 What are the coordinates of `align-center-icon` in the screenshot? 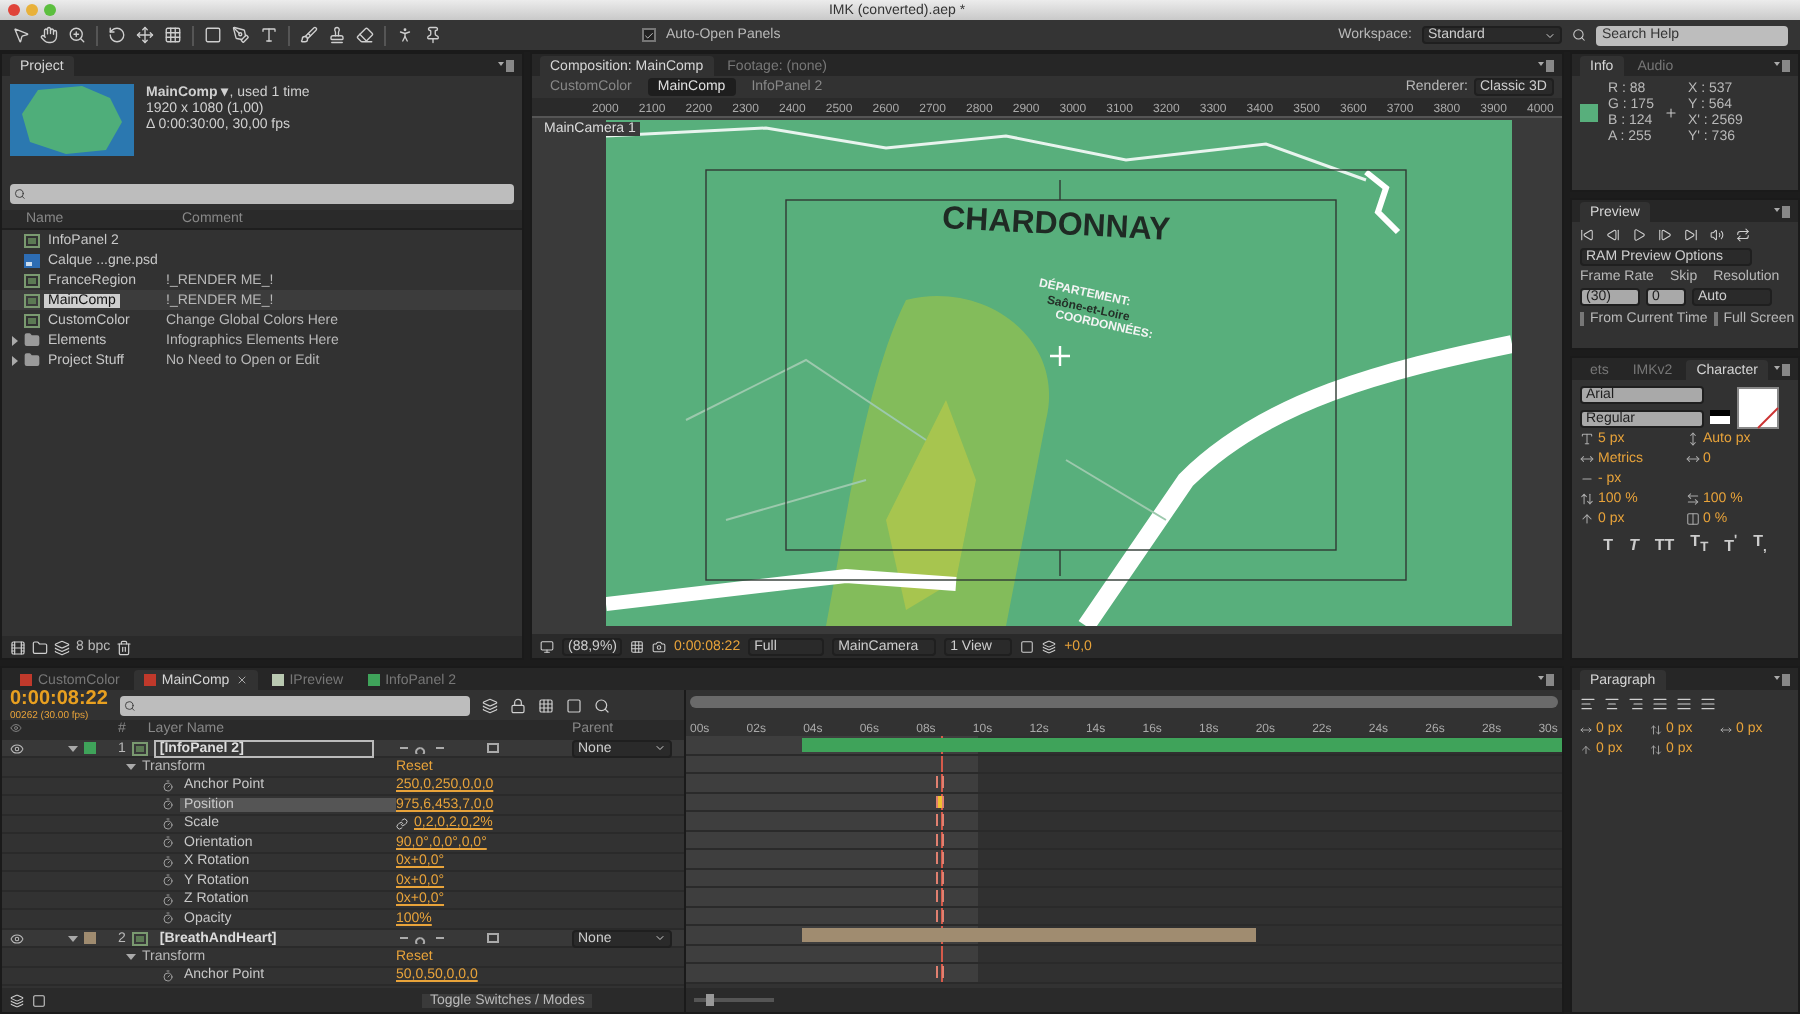 It's located at (1612, 704).